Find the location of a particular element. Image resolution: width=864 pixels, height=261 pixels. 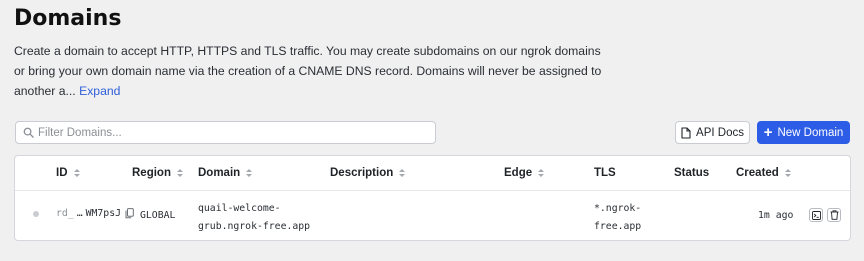

column-header-edge: Edge is located at coordinates (524, 173).